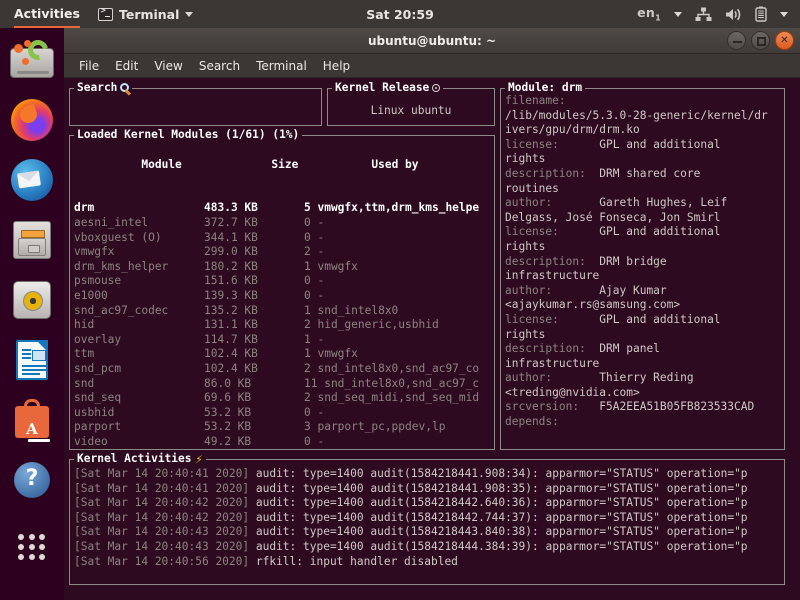  Describe the element at coordinates (231, 237) in the screenshot. I see `cell-size: 344.1 KB` at that location.